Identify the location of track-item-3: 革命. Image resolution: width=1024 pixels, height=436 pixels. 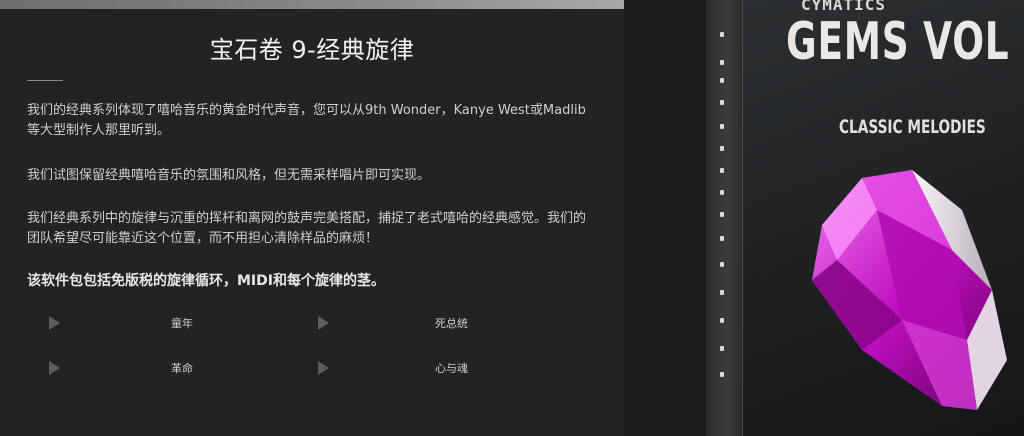
(121, 368).